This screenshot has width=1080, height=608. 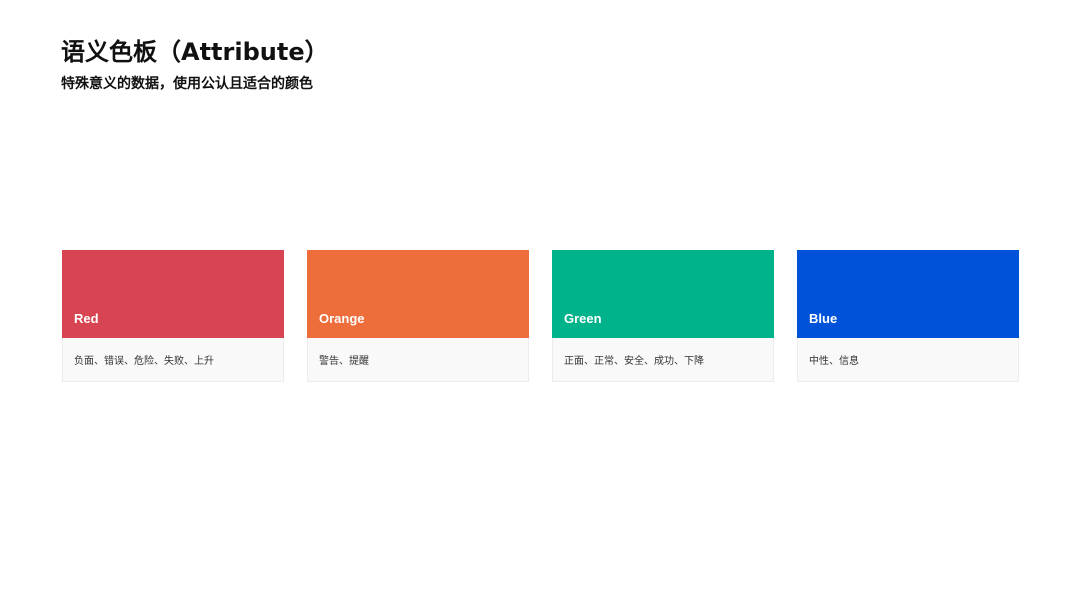 What do you see at coordinates (86, 318) in the screenshot?
I see `swatch-name: Red` at bounding box center [86, 318].